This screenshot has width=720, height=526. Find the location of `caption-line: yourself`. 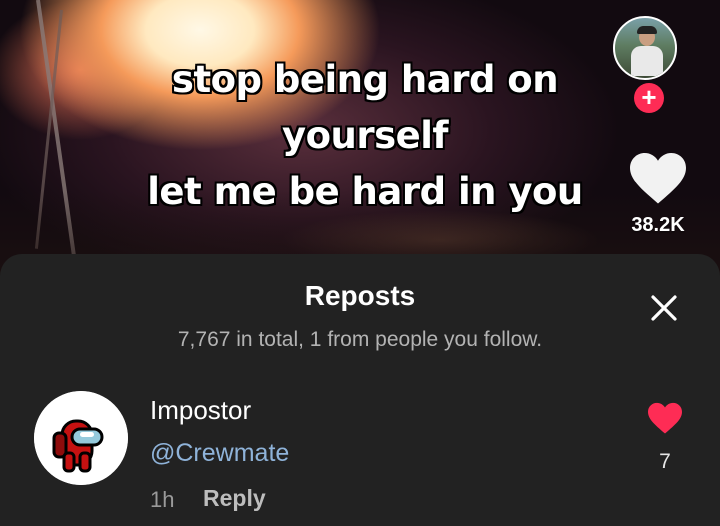

caption-line: yourself is located at coordinates (365, 135).